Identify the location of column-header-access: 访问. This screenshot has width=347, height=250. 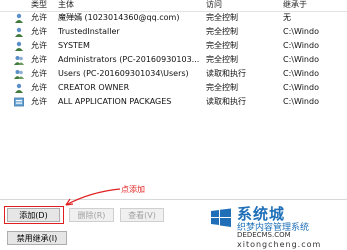
(214, 5).